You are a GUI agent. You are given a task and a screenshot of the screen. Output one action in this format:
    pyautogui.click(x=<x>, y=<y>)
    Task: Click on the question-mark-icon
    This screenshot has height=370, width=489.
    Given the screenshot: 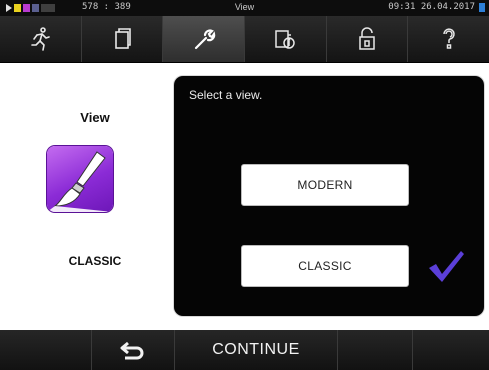 What is the action you would take?
    pyautogui.click(x=448, y=38)
    